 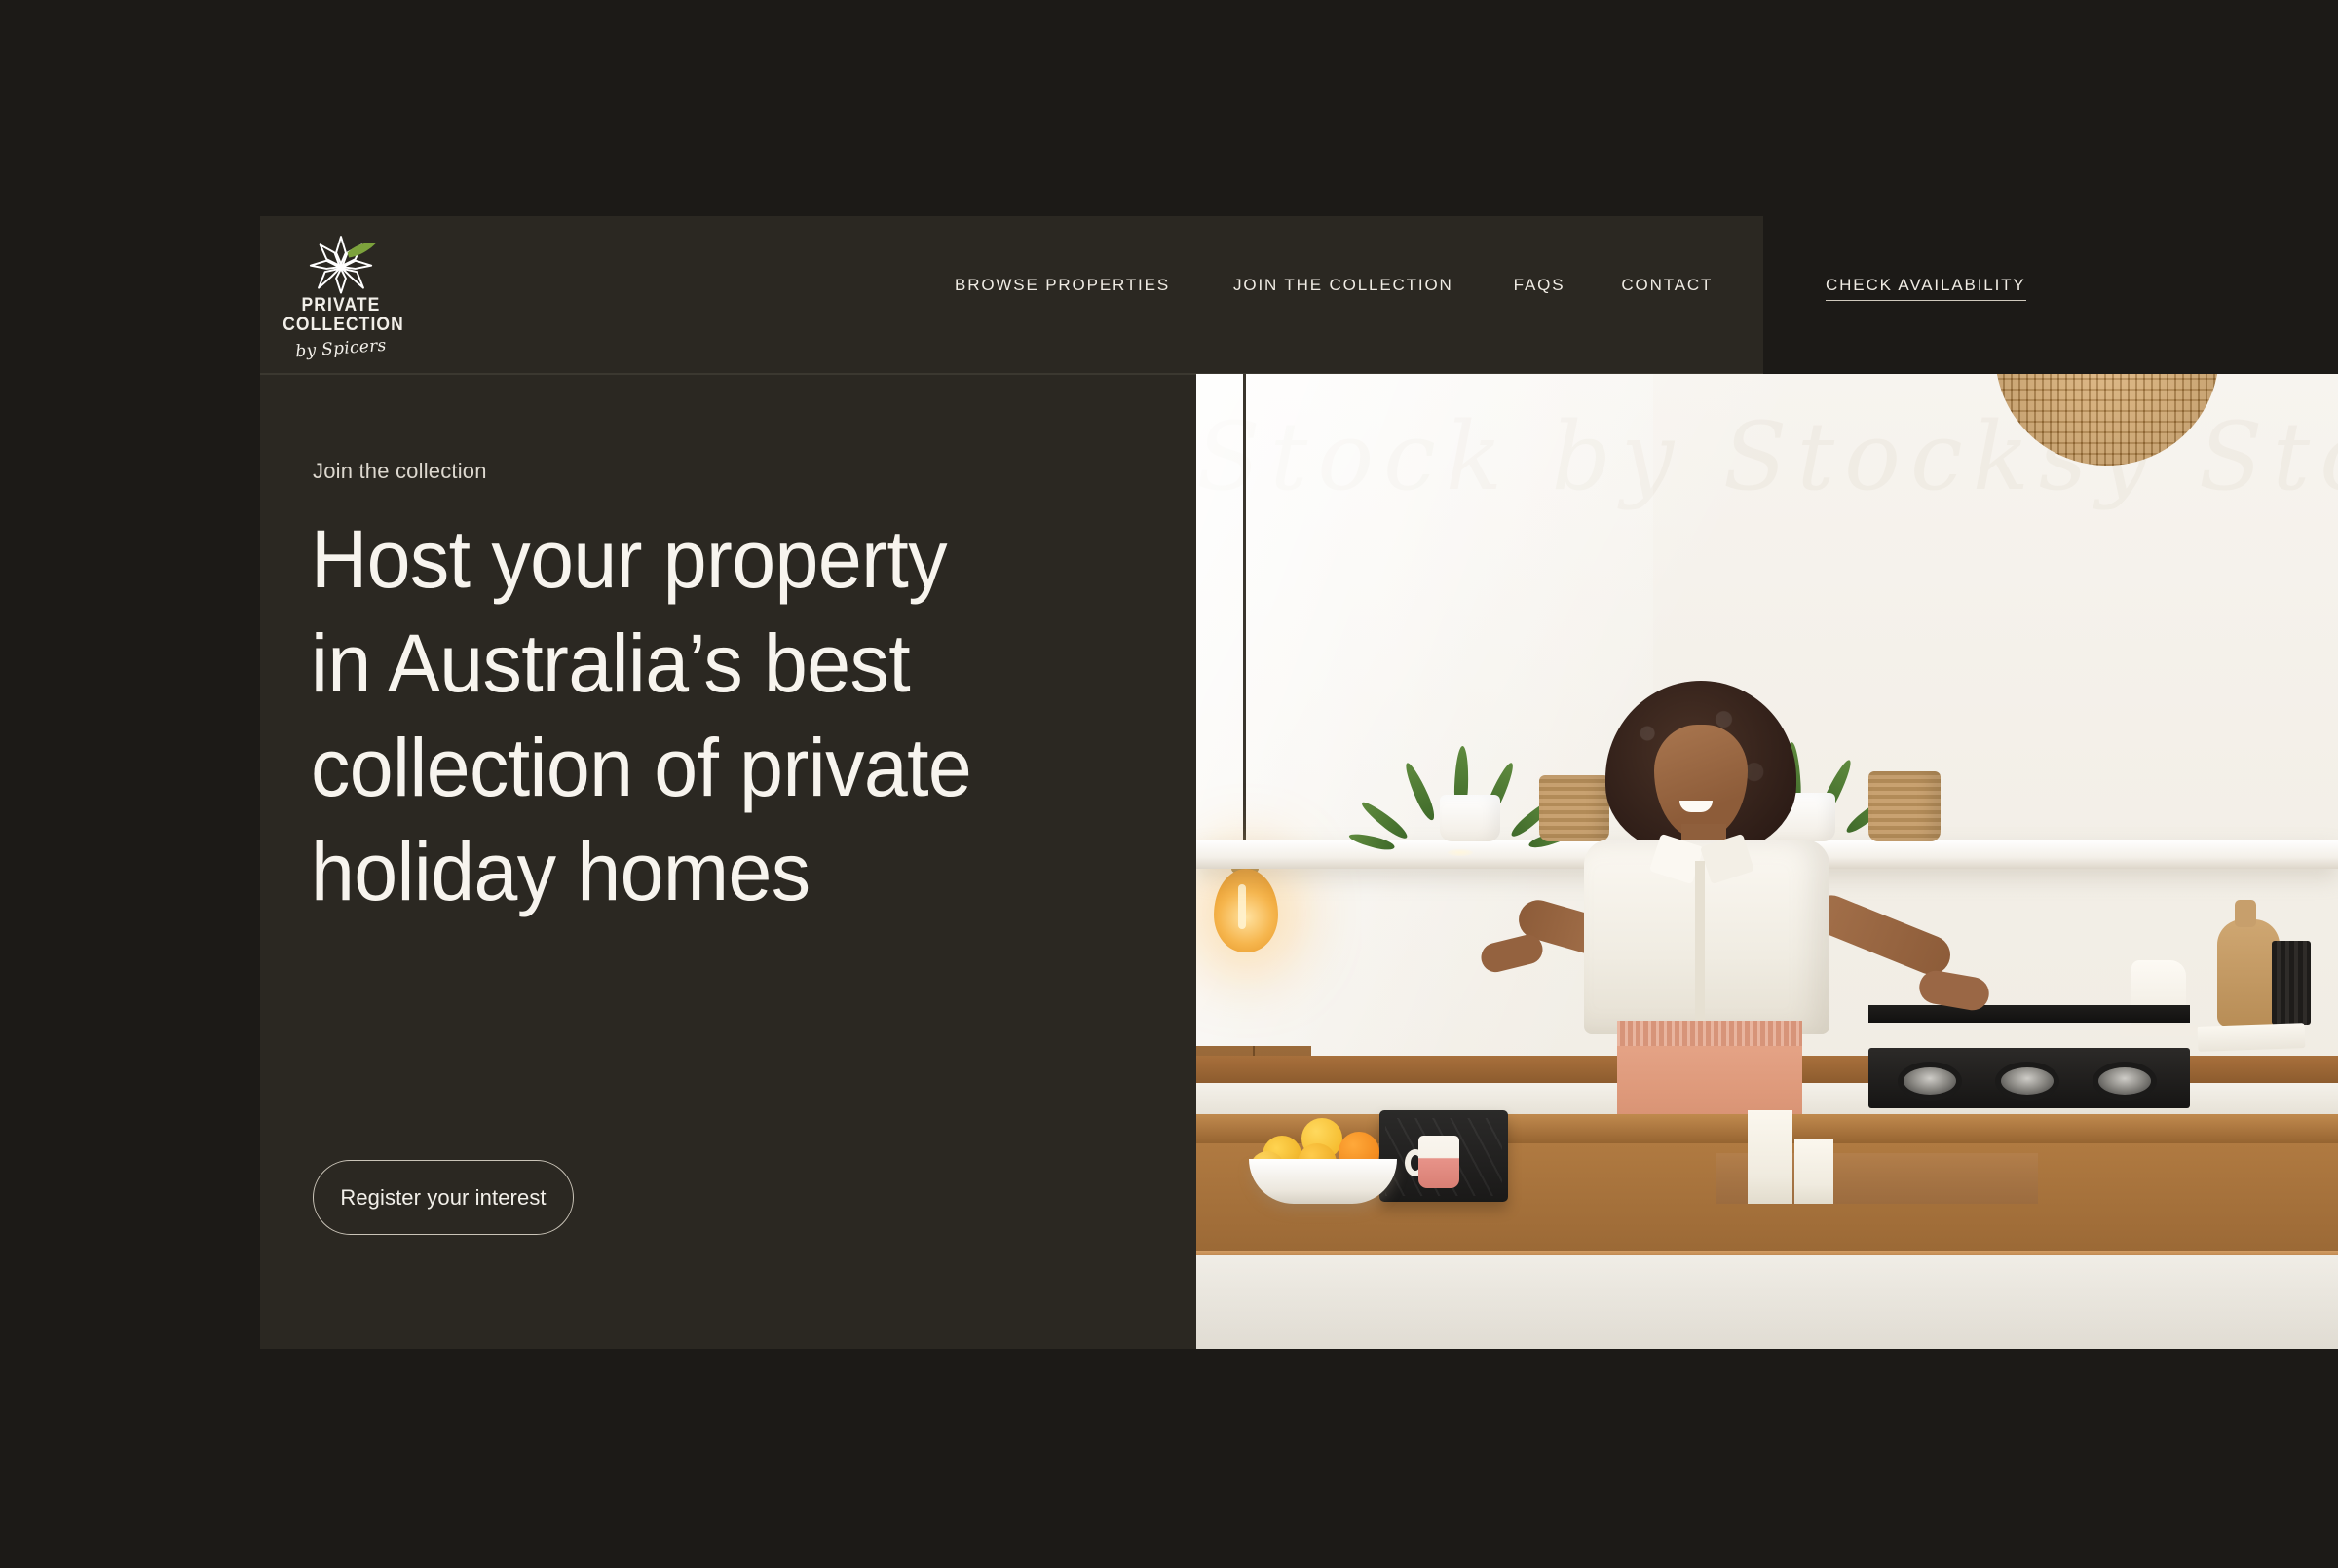 I want to click on shirt-placket, so click(x=1700, y=947).